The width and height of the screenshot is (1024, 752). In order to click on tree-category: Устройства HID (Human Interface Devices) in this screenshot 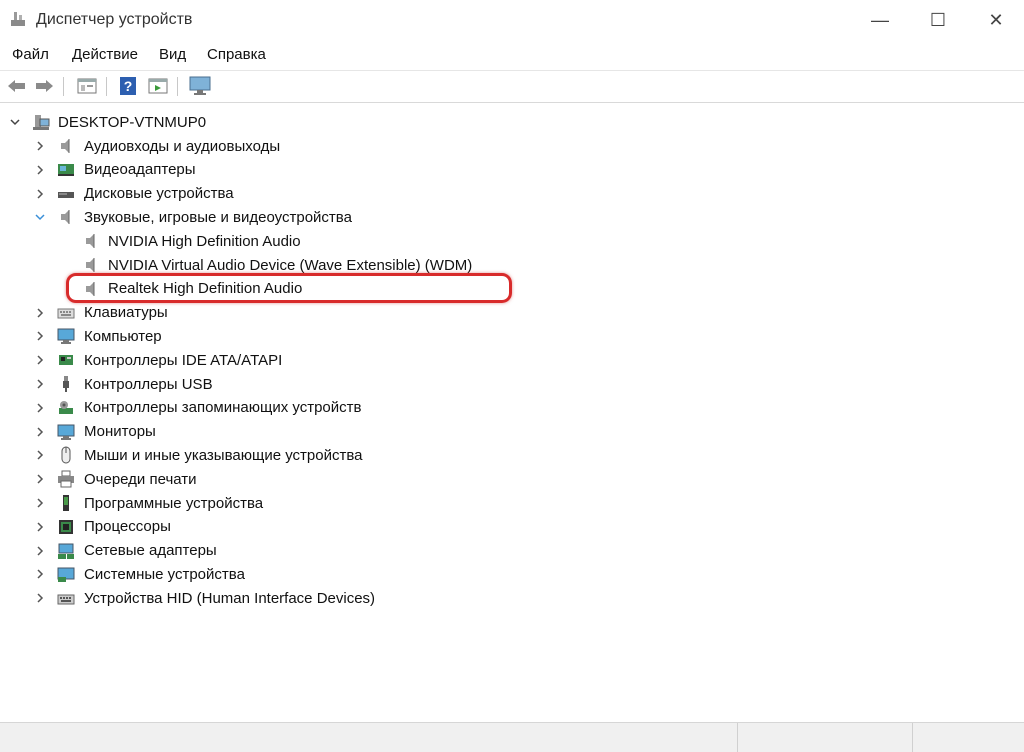, I will do `click(260, 598)`.